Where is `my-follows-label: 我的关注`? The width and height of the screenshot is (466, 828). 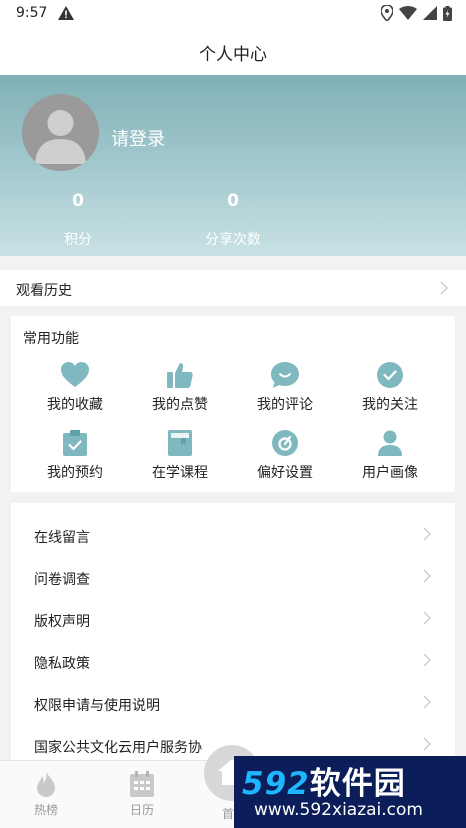
my-follows-label: 我的关注 is located at coordinates (390, 405).